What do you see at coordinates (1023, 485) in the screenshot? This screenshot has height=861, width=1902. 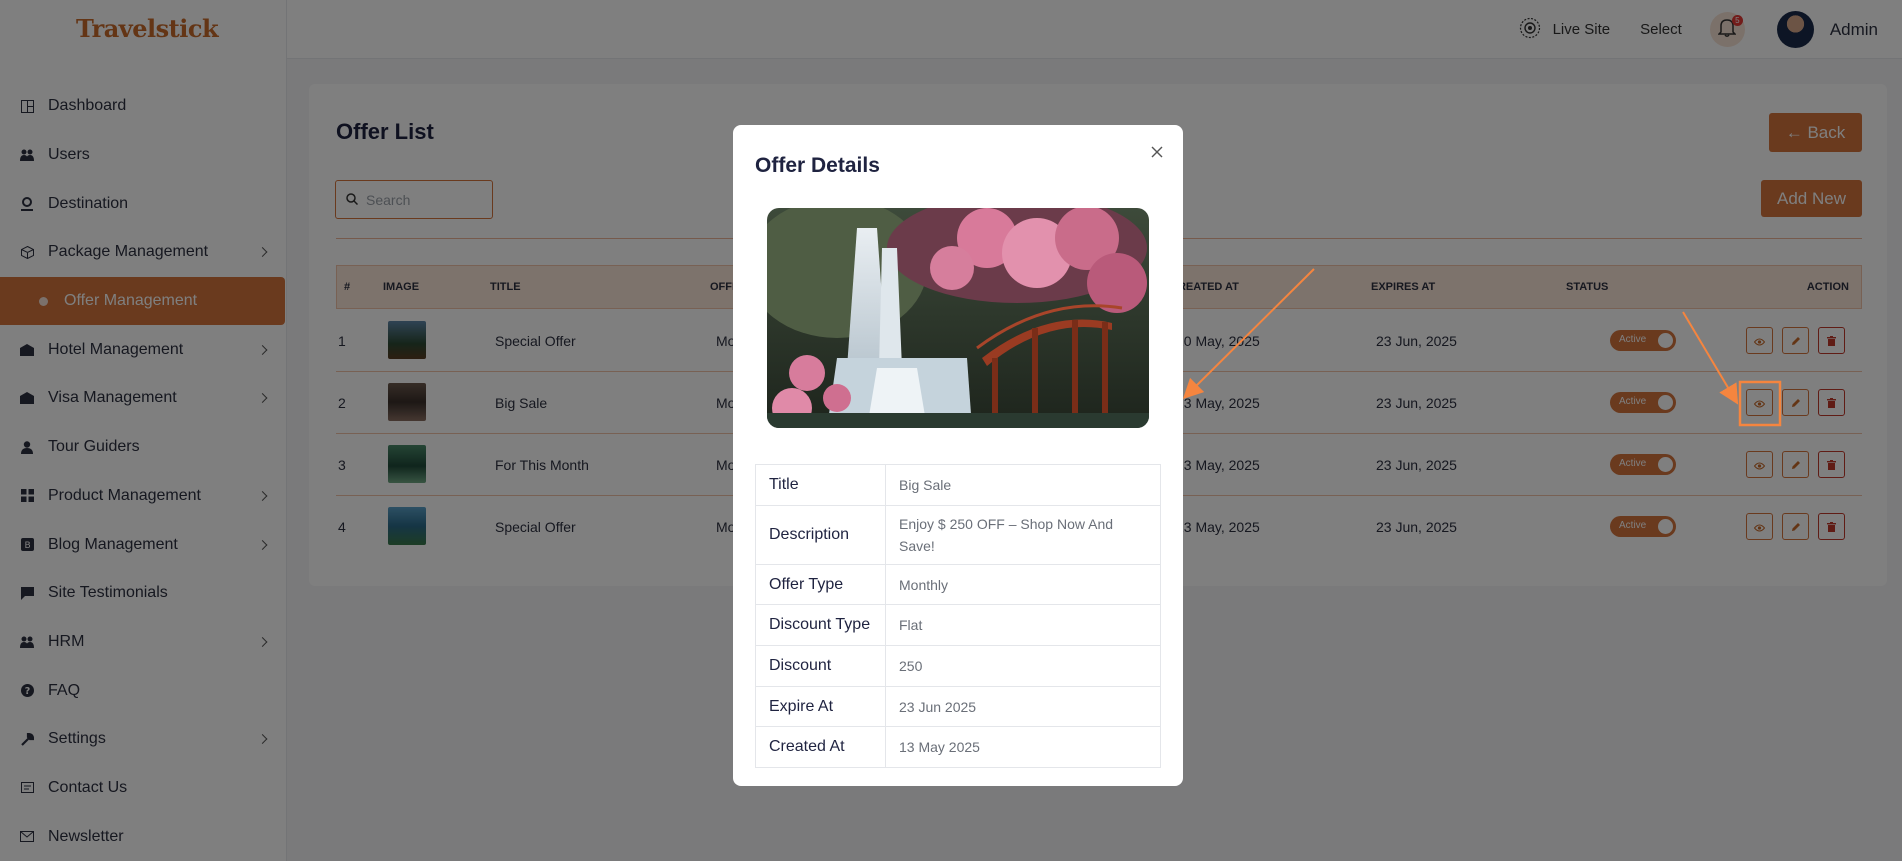 I see `detail-value: Big Sale` at bounding box center [1023, 485].